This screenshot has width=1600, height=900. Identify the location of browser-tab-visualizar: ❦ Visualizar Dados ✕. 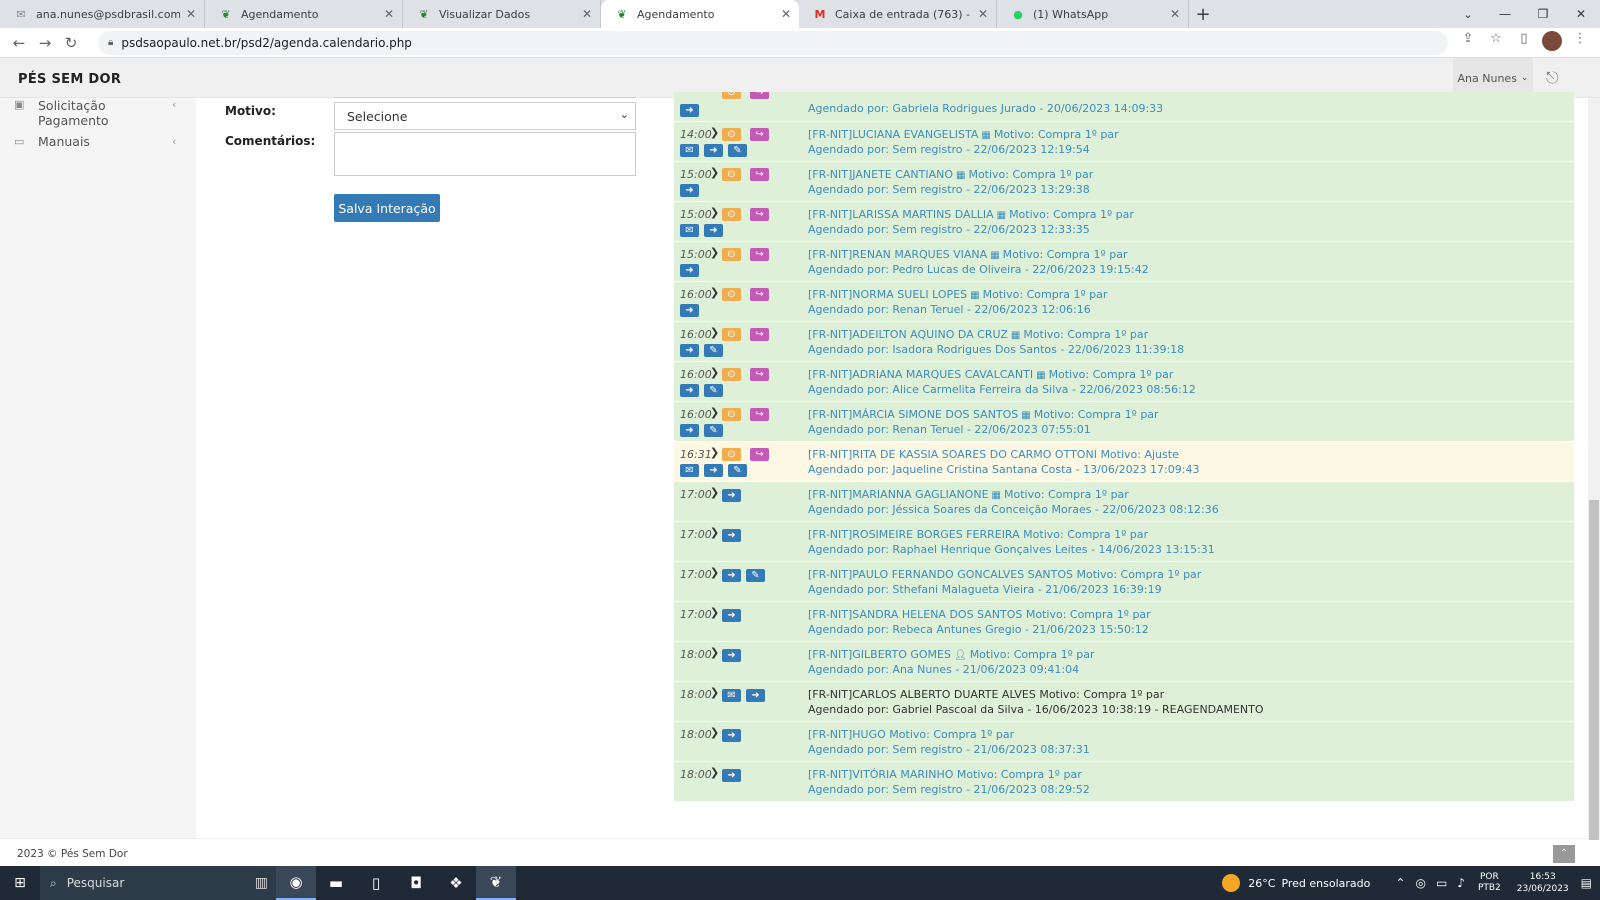
(502, 14).